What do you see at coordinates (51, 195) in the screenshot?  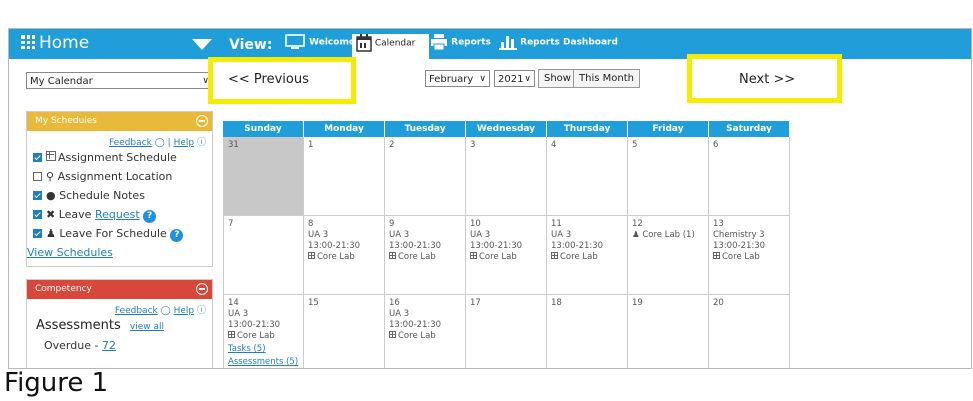 I see `comment-icon: ●` at bounding box center [51, 195].